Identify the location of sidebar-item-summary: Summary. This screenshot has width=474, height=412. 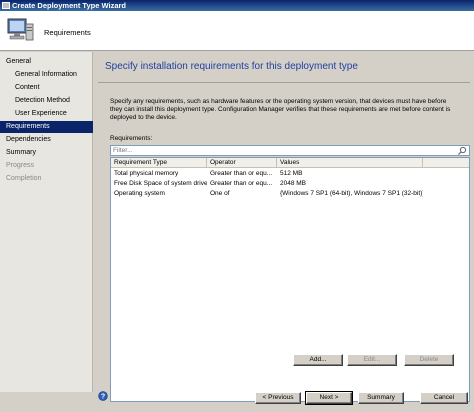
(46, 153).